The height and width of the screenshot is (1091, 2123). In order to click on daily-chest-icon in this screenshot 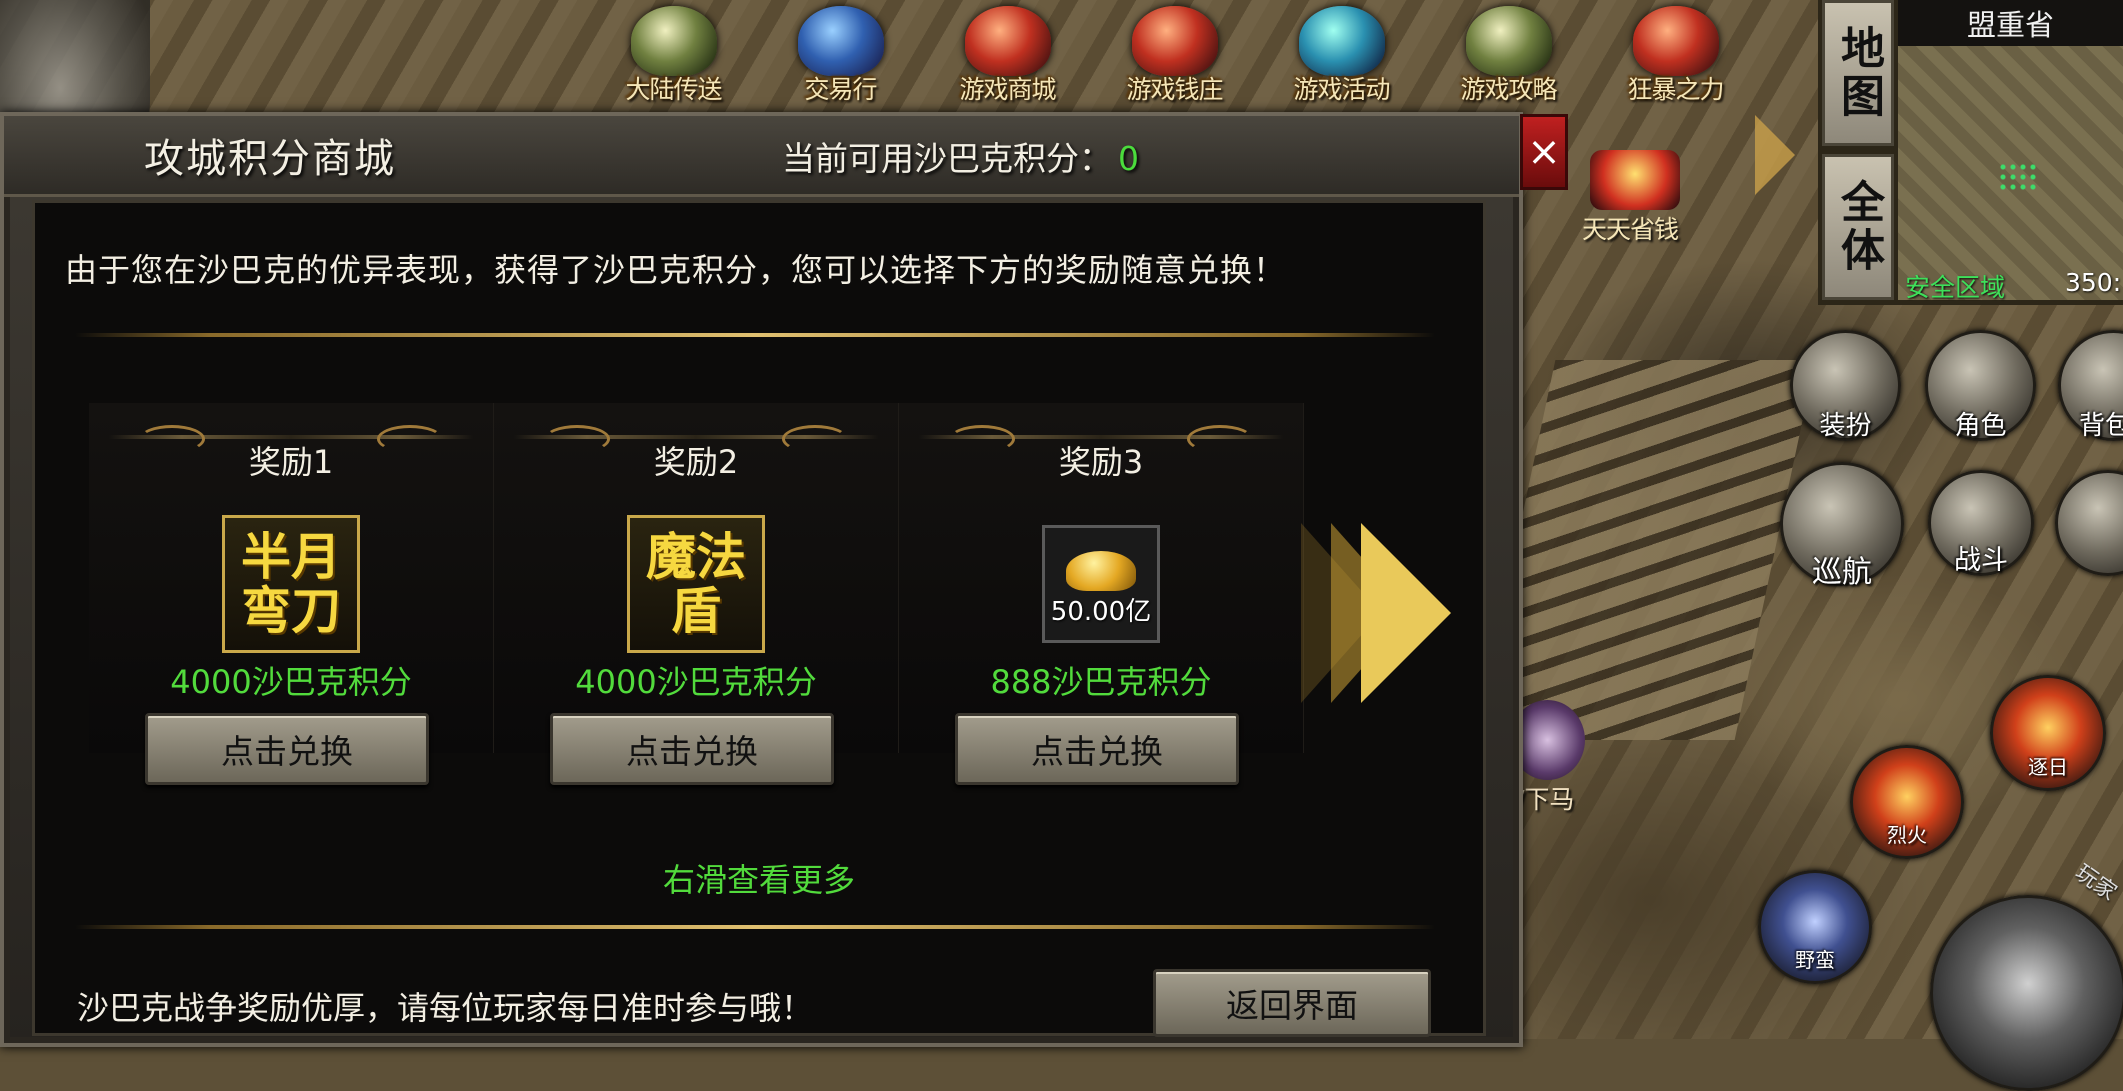, I will do `click(1635, 180)`.